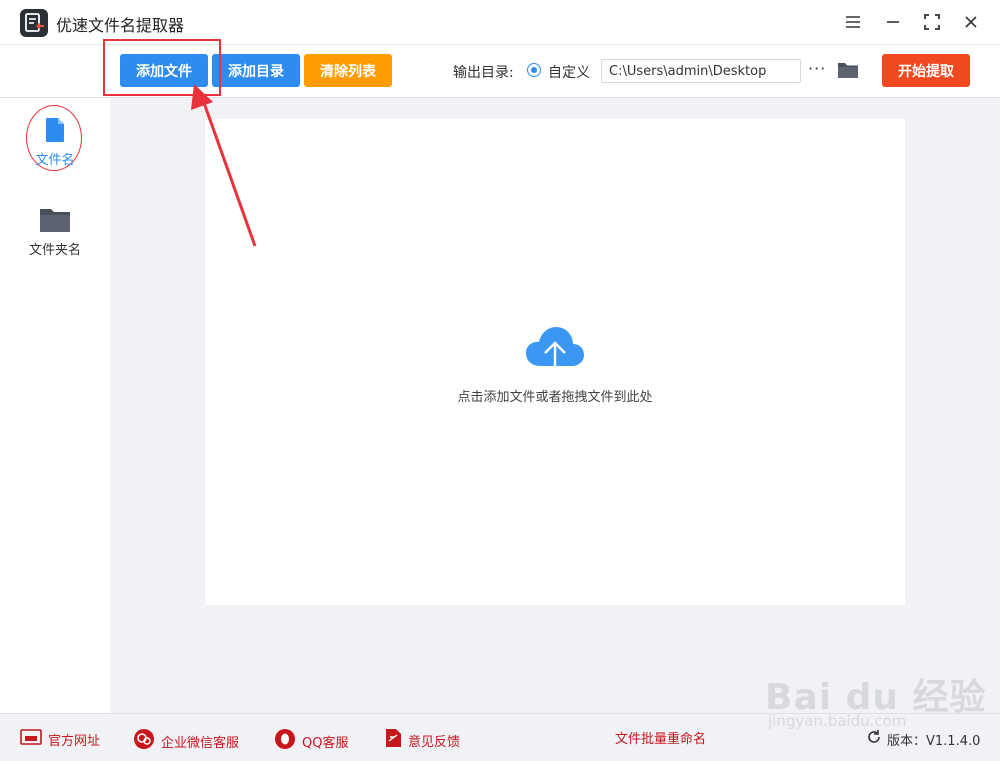  I want to click on folder-icon, so click(55, 222).